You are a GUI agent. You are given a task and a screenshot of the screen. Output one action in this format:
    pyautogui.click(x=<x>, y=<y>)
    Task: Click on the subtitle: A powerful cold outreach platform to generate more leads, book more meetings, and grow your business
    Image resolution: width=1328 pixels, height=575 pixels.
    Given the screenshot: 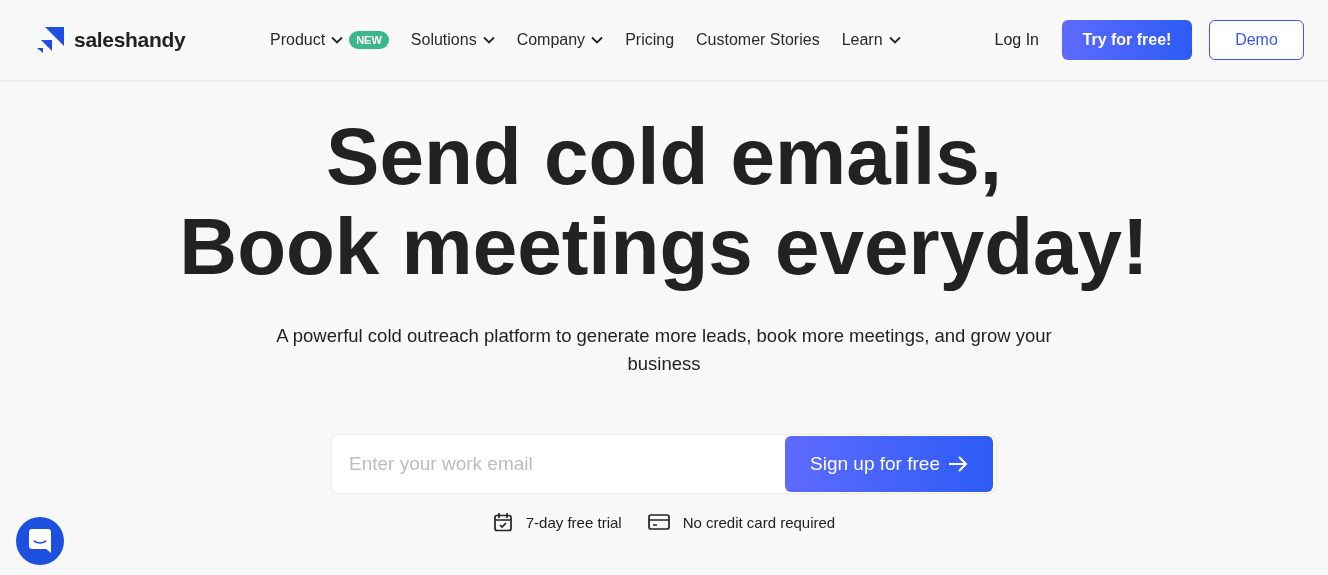 What is the action you would take?
    pyautogui.click(x=664, y=350)
    